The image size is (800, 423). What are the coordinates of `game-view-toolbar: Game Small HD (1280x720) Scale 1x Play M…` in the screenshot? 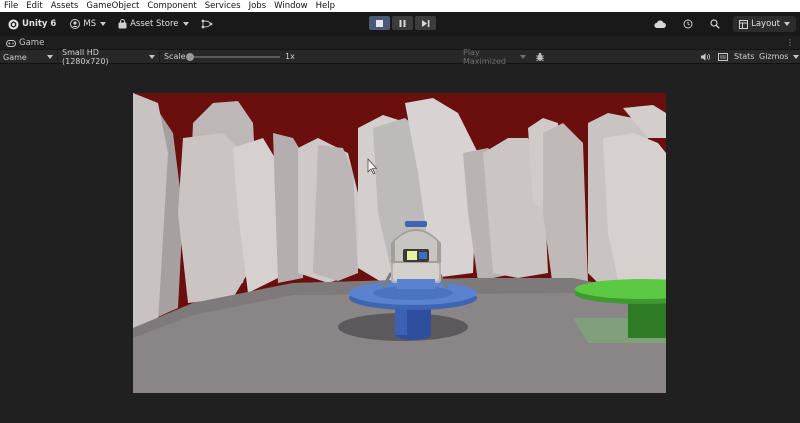 It's located at (400, 57).